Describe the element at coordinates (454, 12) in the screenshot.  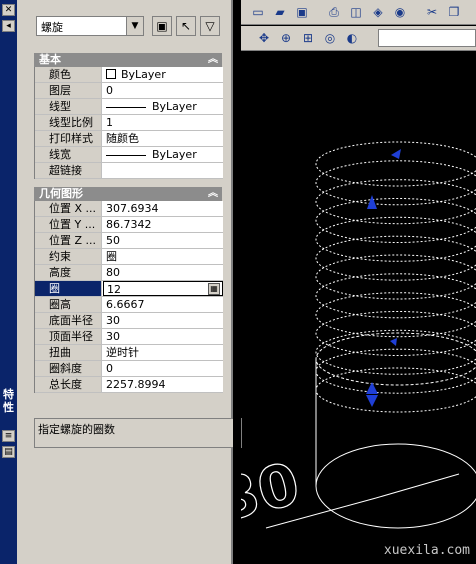
I see `copy-icon: ❐` at that location.